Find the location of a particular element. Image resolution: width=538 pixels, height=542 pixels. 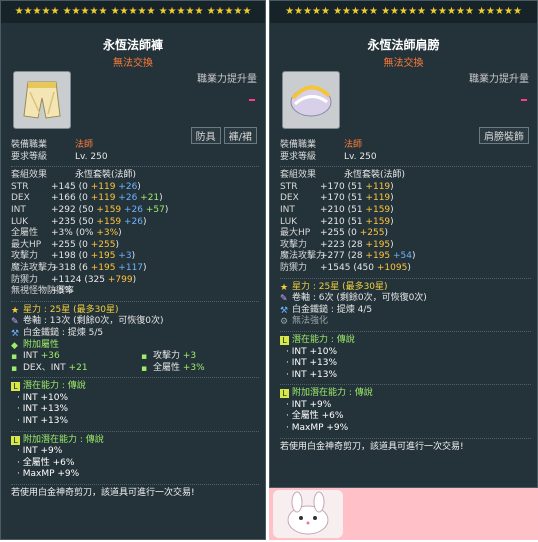

scroll-icon: ✎ is located at coordinates (284, 299).